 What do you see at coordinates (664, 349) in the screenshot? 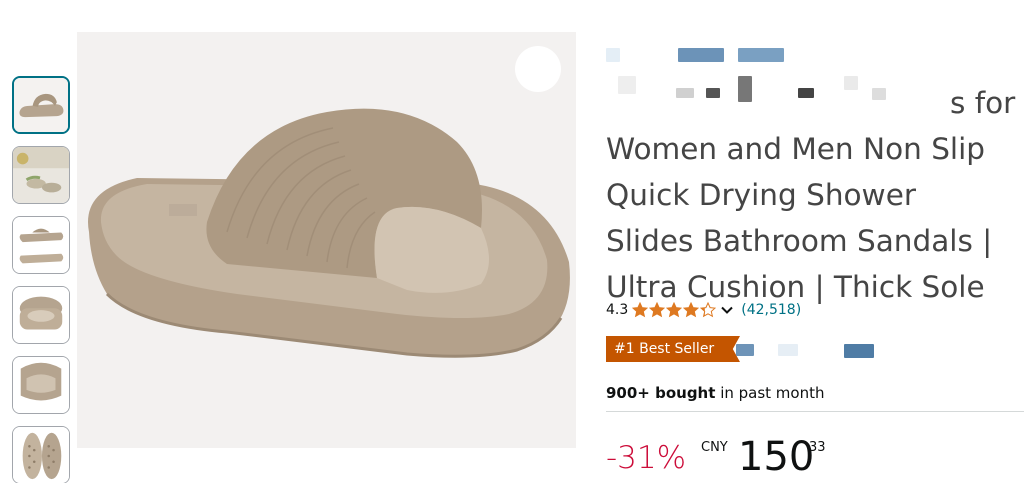
I see `best-seller-badge: #1 Best Seller` at bounding box center [664, 349].